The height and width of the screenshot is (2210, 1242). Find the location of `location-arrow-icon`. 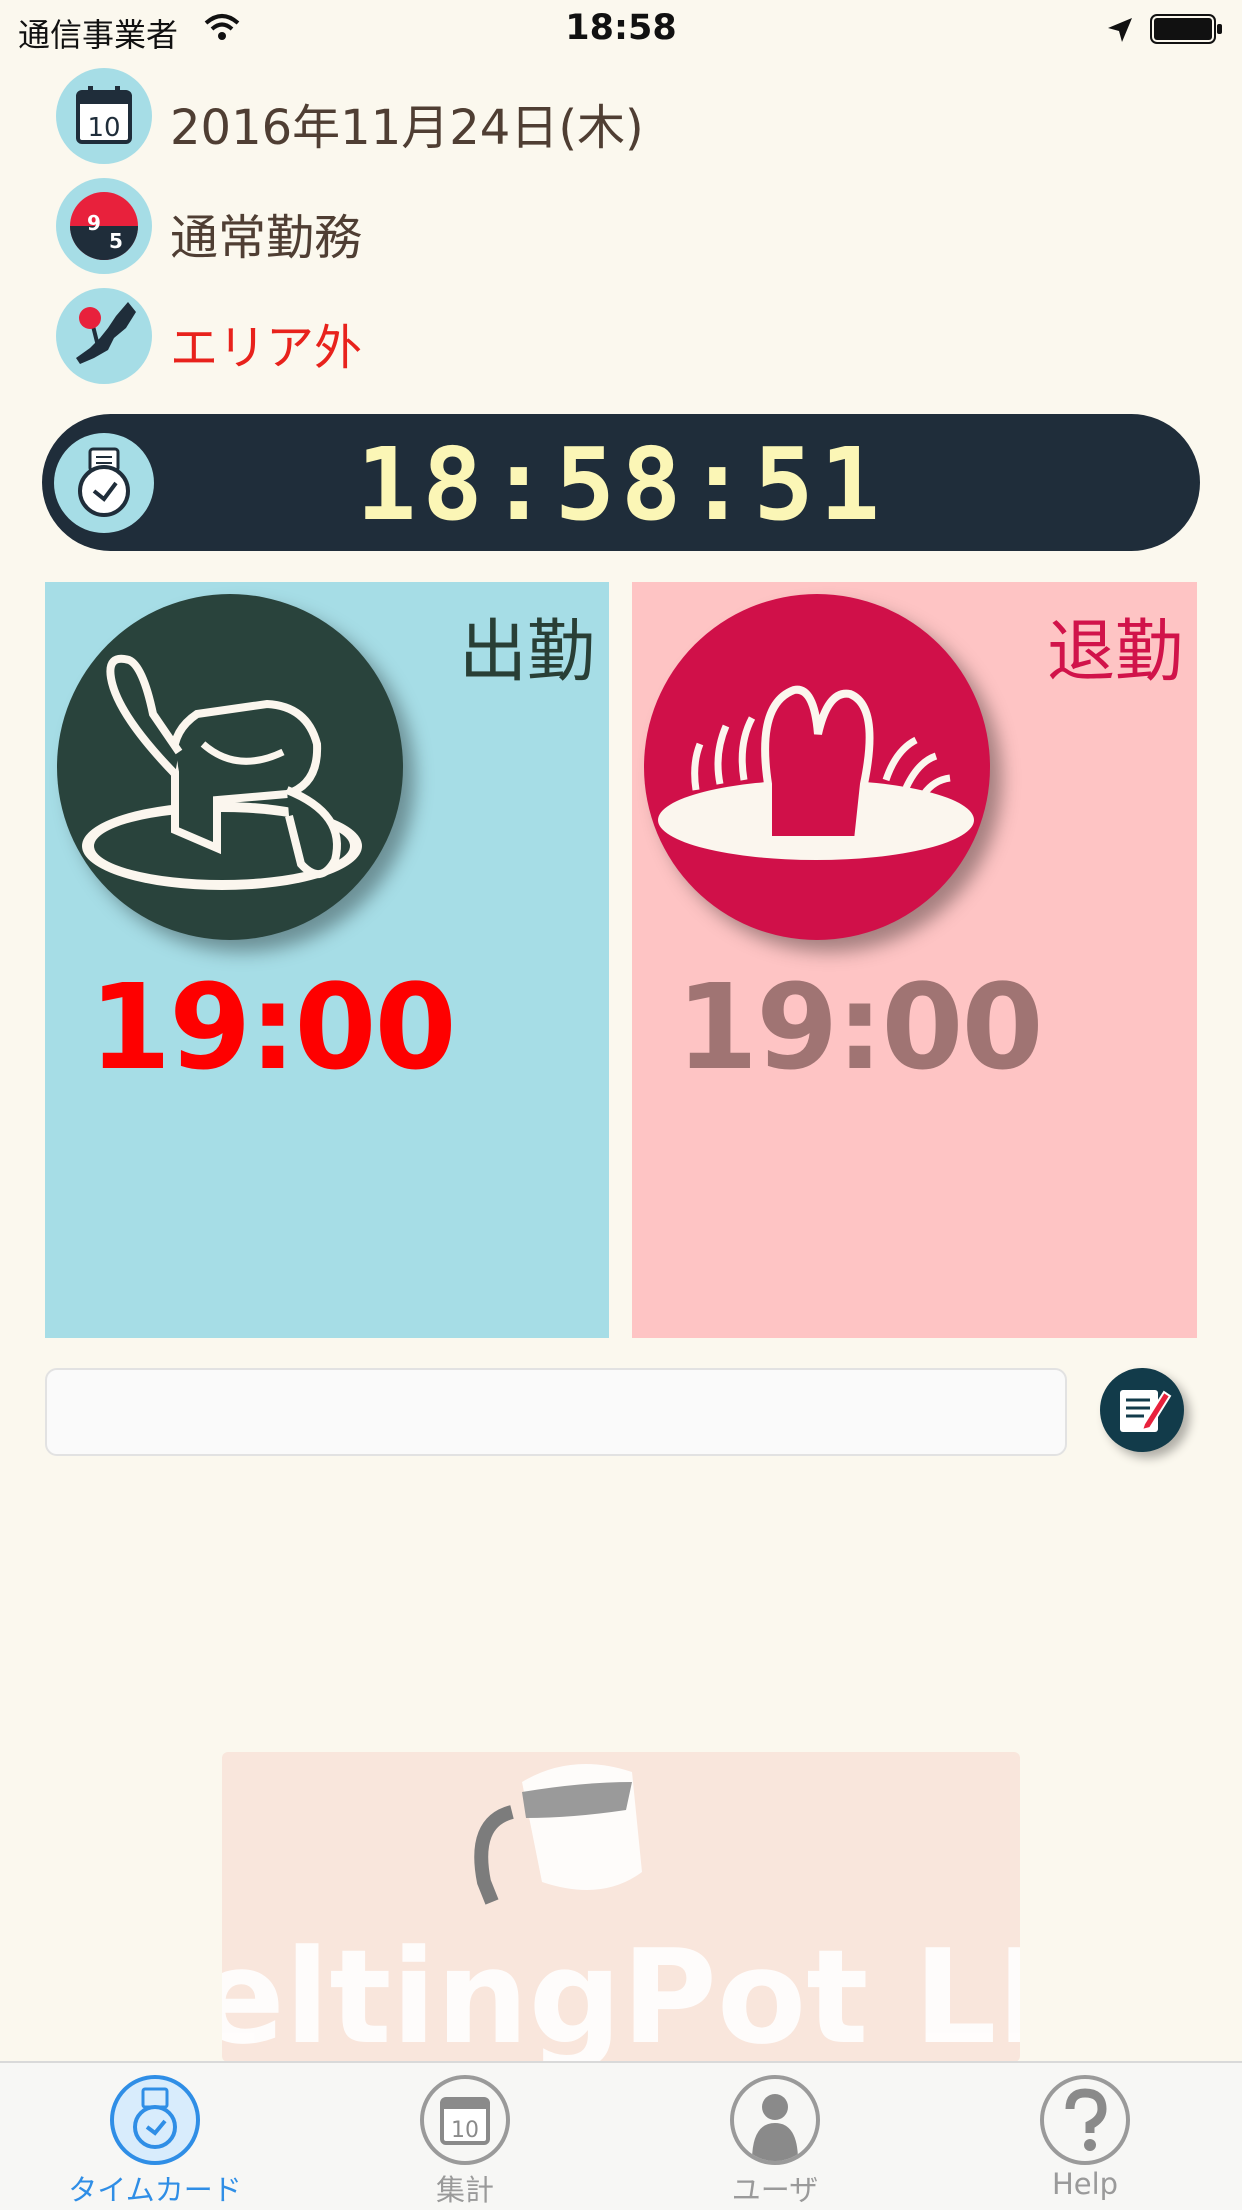

location-arrow-icon is located at coordinates (1120, 30).